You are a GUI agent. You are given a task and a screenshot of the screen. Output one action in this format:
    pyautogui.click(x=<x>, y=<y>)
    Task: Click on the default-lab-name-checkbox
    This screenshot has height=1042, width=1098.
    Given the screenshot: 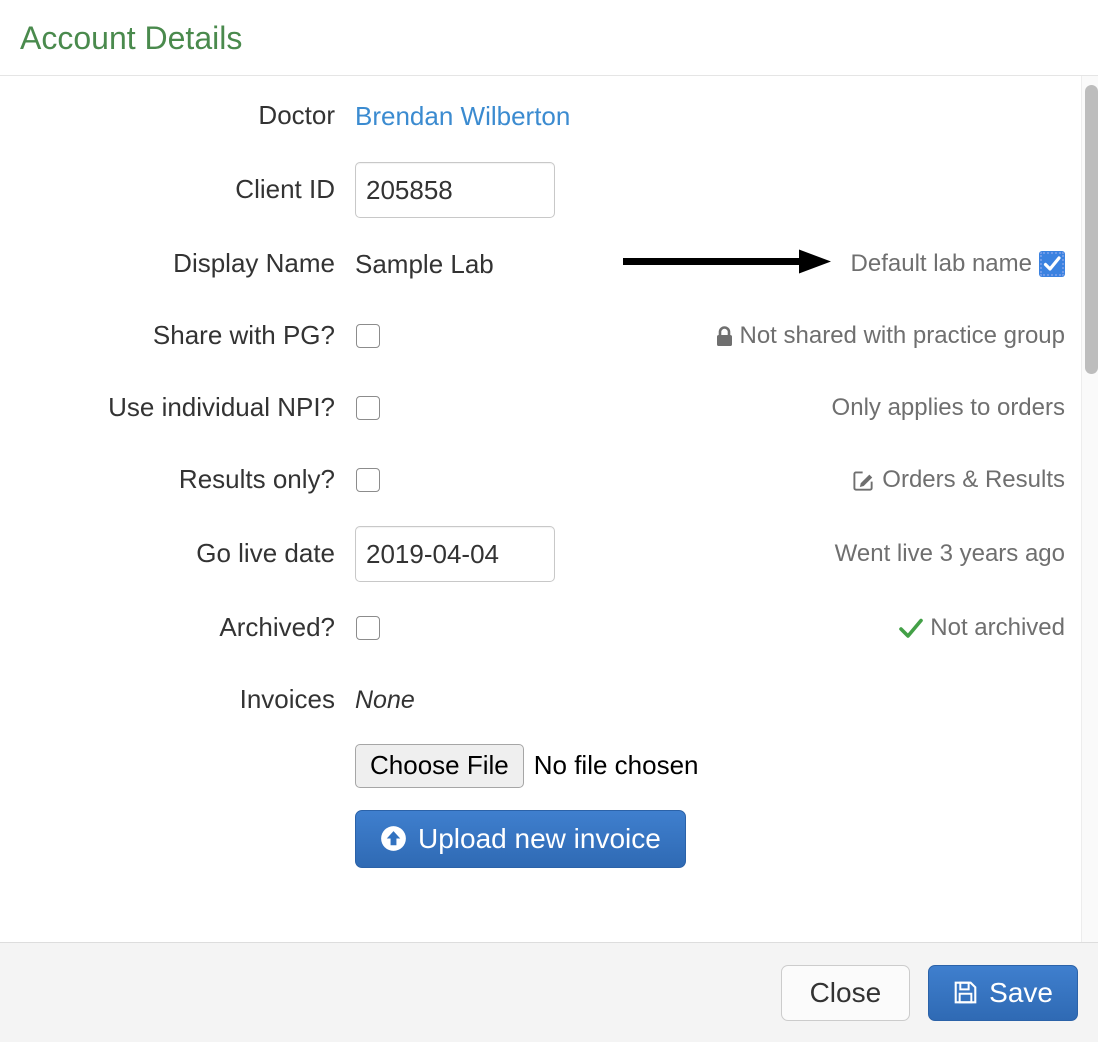 What is the action you would take?
    pyautogui.click(x=1052, y=264)
    